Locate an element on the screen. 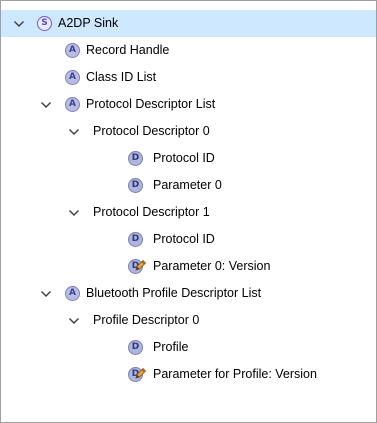  tree-node-bluetooth-profile-descriptor-list: A Bluetooth Profile Descriptor List is located at coordinates (188, 293).